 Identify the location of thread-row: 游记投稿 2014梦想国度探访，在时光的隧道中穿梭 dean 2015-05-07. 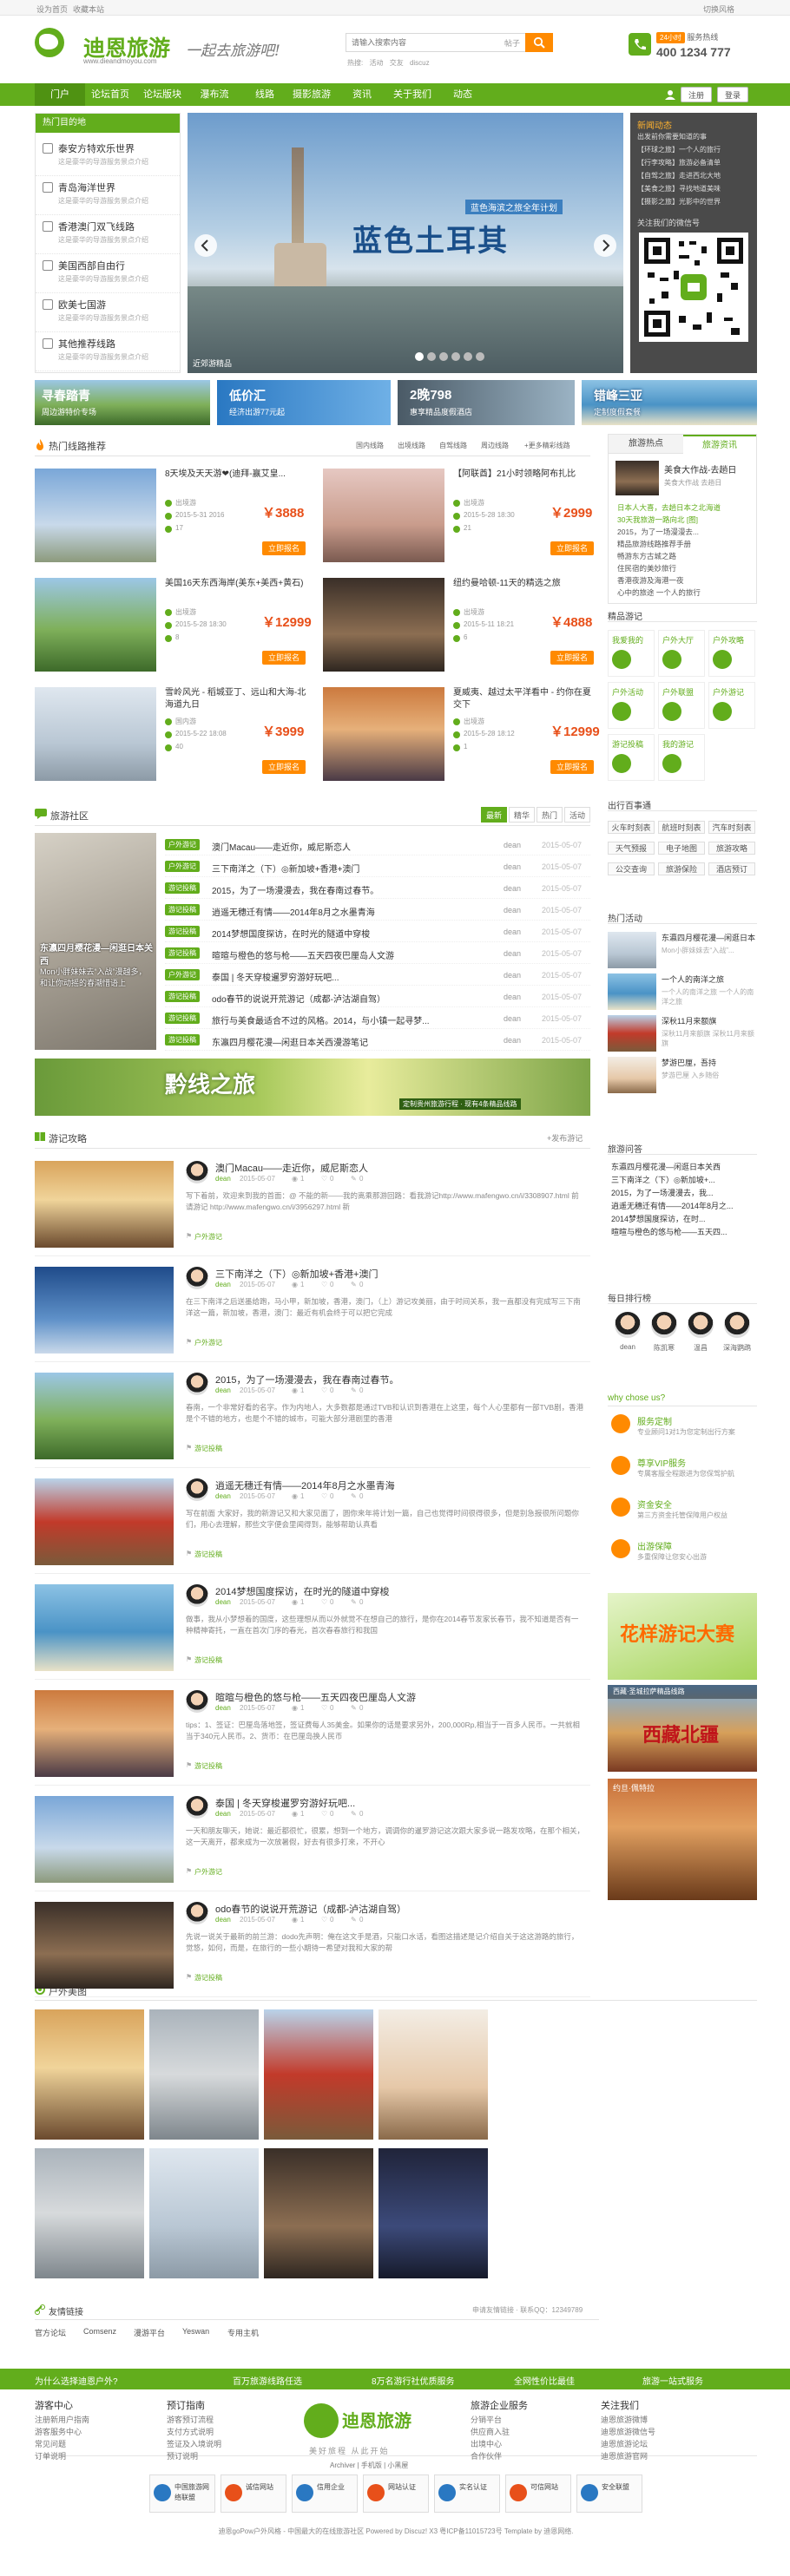
(377, 932).